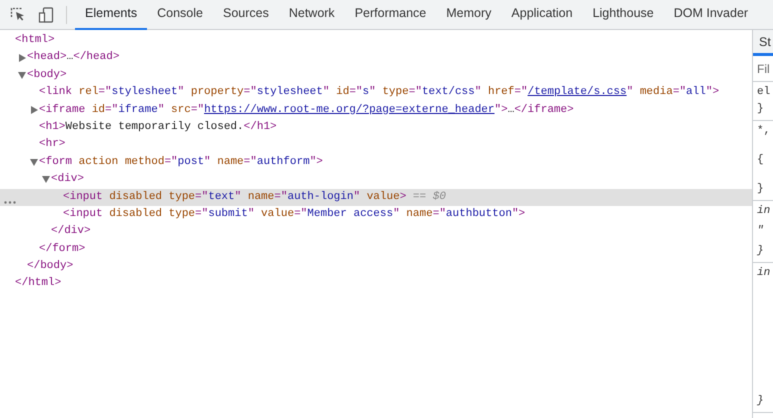  Describe the element at coordinates (67, 180) in the screenshot. I see `dom-node-line: <div>` at that location.